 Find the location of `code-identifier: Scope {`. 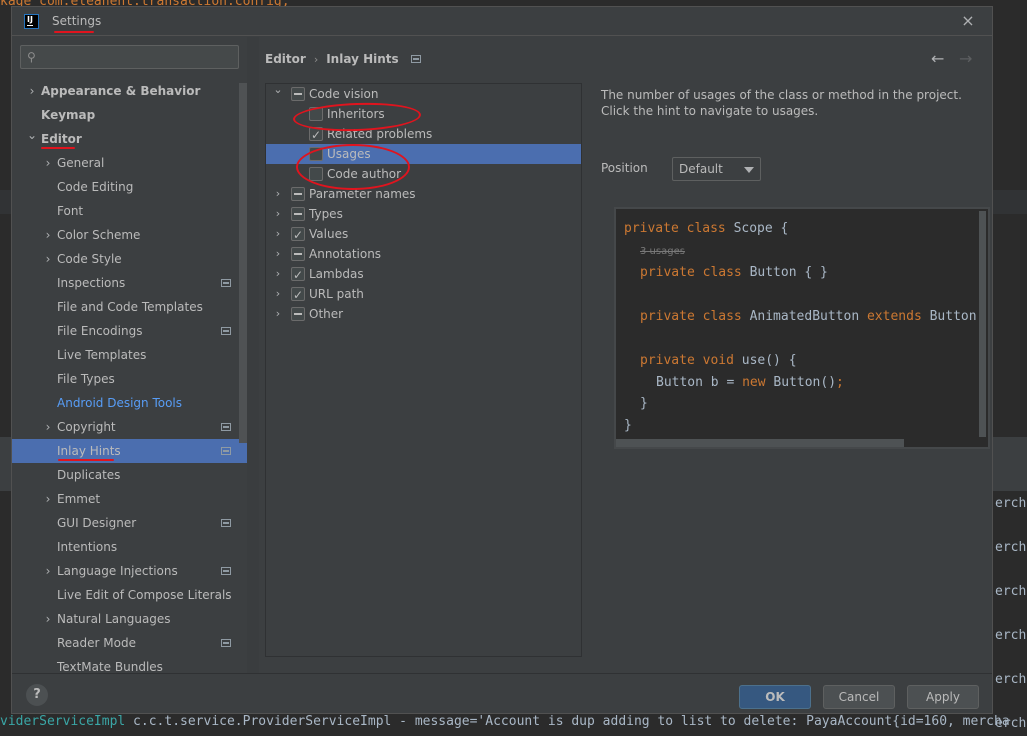

code-identifier: Scope { is located at coordinates (761, 228).